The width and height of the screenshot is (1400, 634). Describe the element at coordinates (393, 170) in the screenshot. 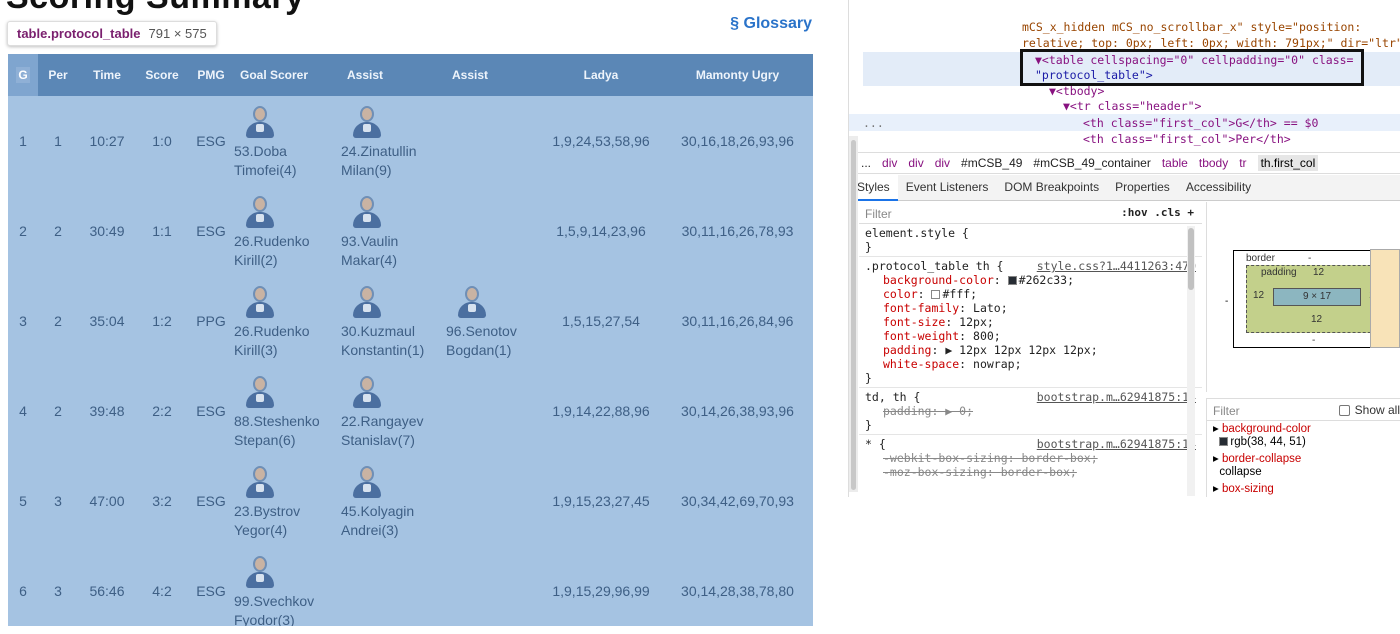

I see `player-name-line2: Milan(9)` at that location.